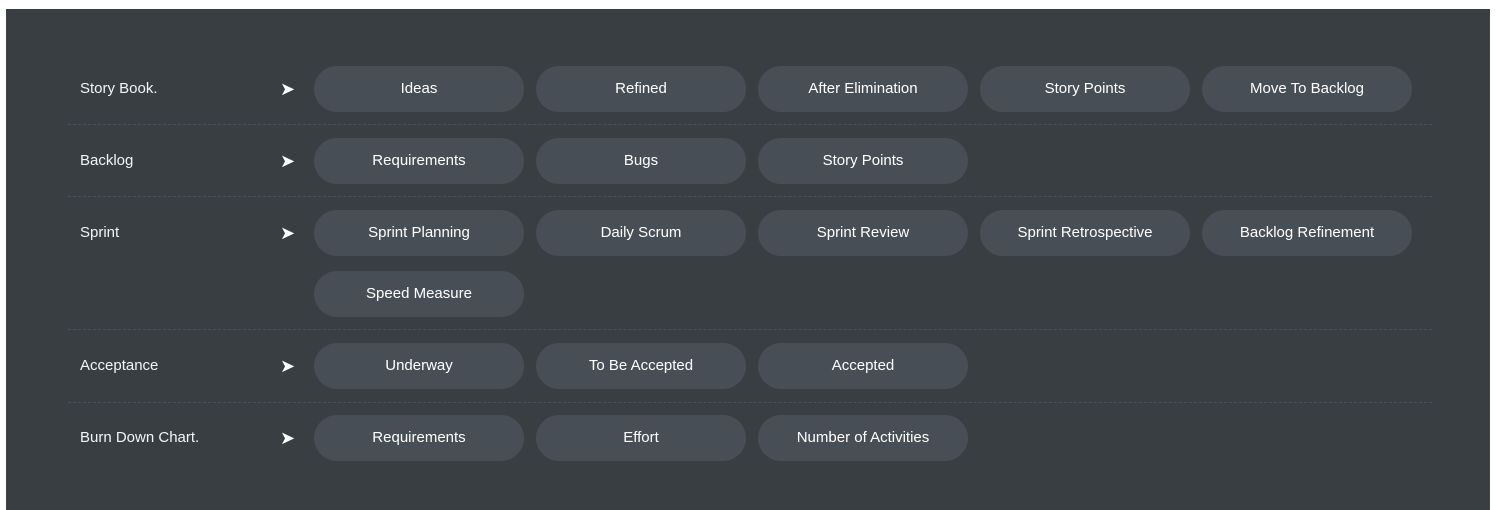  What do you see at coordinates (641, 89) in the screenshot?
I see `chip-refined: Refined` at bounding box center [641, 89].